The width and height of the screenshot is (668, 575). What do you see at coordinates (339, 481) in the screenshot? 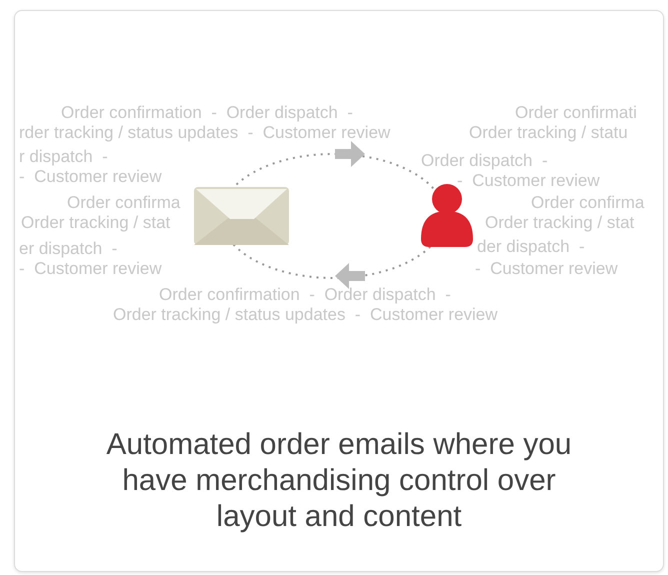
I see `card-caption: Automated order emails where you have merchandising control over layout and content` at bounding box center [339, 481].